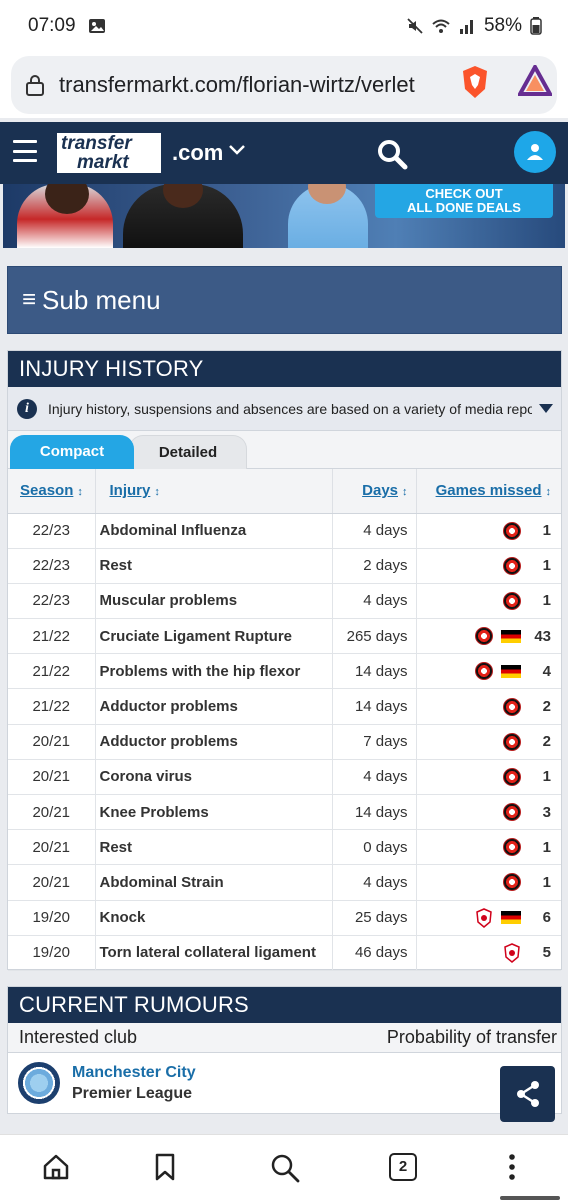 The height and width of the screenshot is (1200, 568). Describe the element at coordinates (214, 812) in the screenshot. I see `cell-injury: Knee Problems` at that location.